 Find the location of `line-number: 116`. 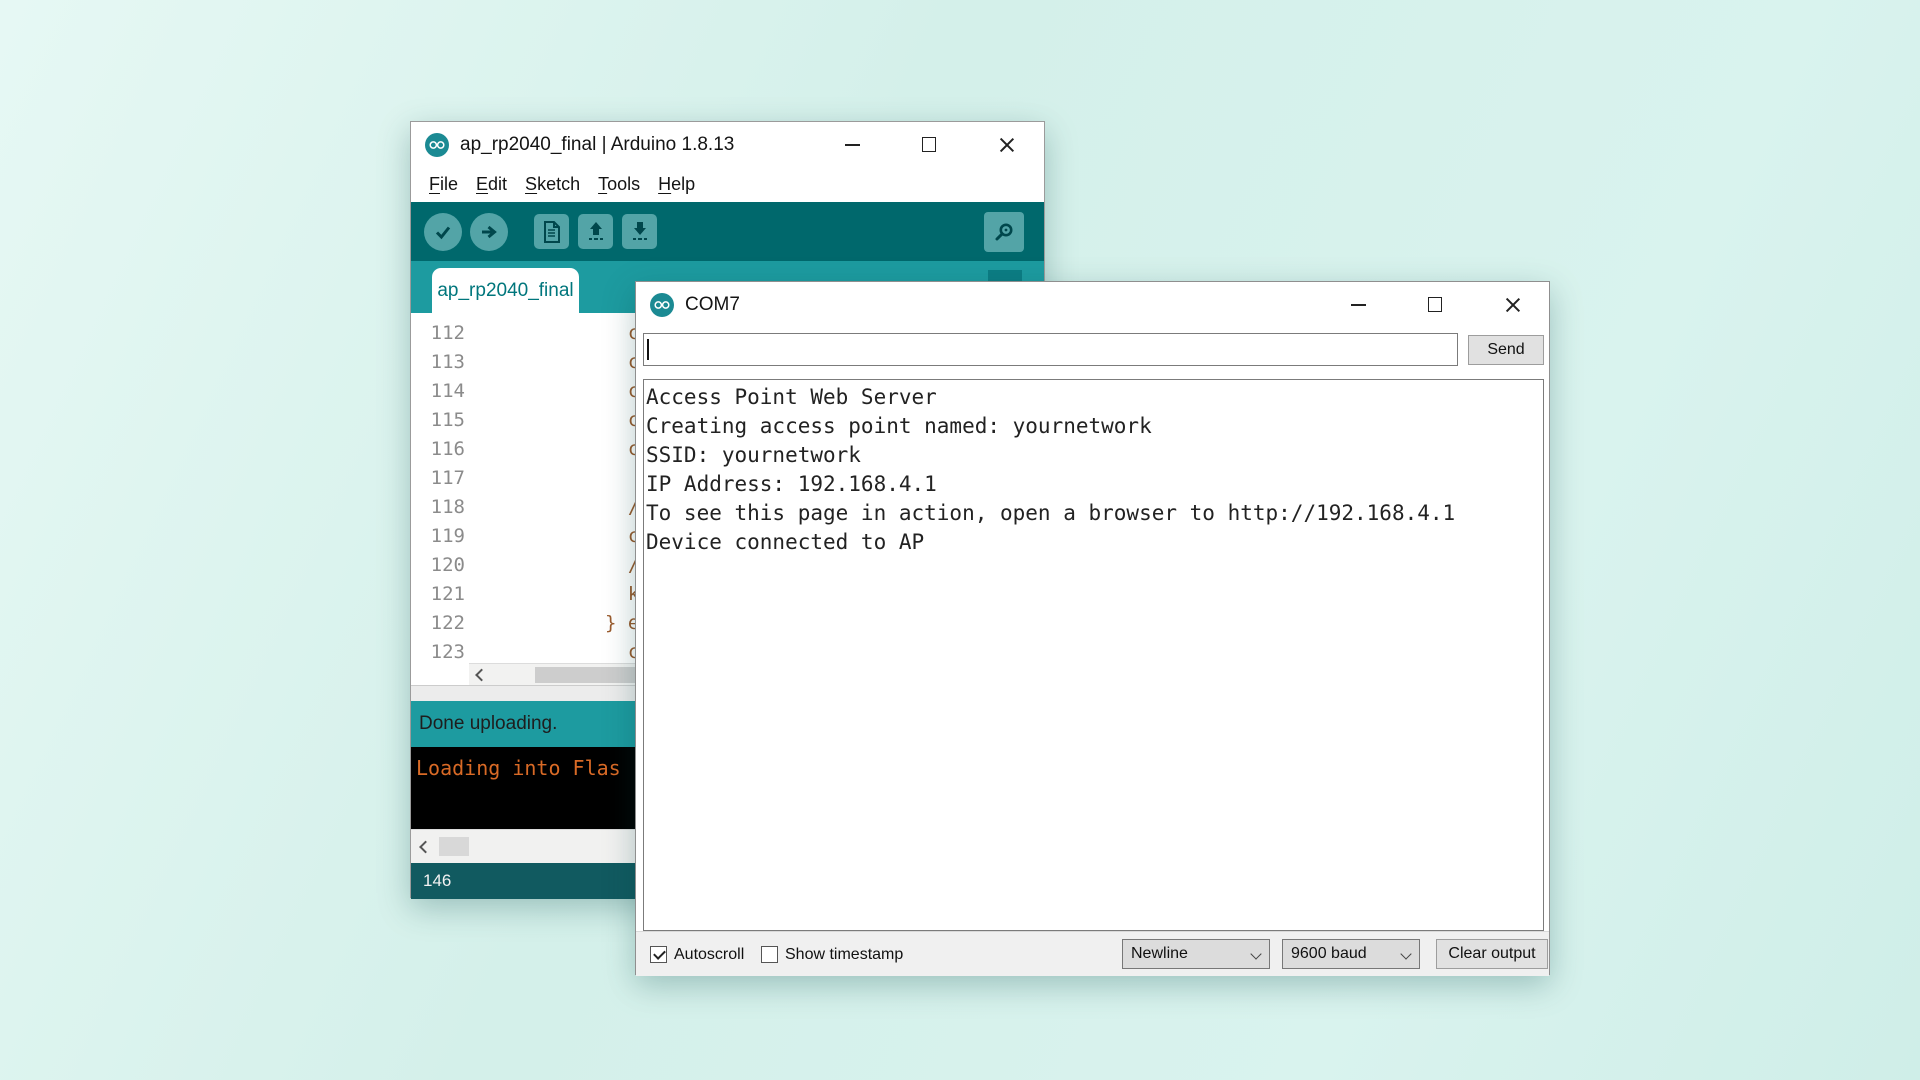

line-number: 116 is located at coordinates (447, 448).